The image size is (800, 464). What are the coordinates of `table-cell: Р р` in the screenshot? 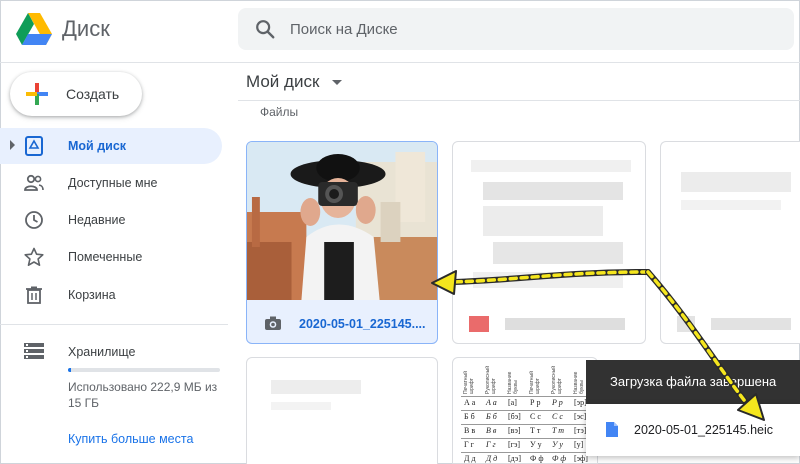 It's located at (535, 402).